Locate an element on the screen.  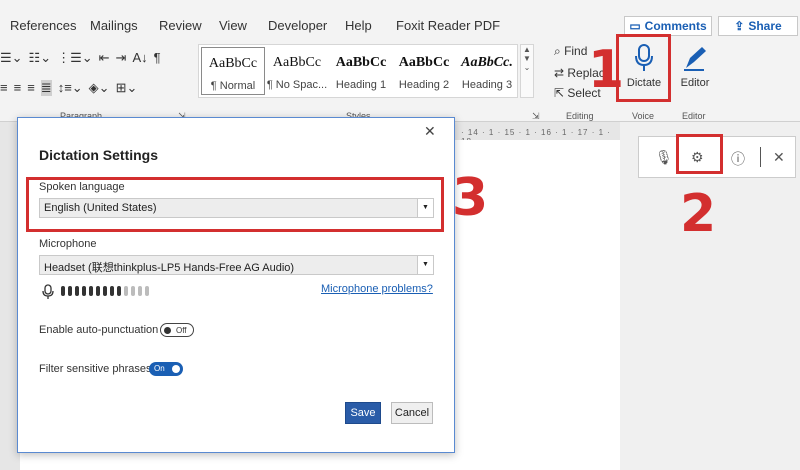
style-name: Heading 2 is located at coordinates (424, 85).